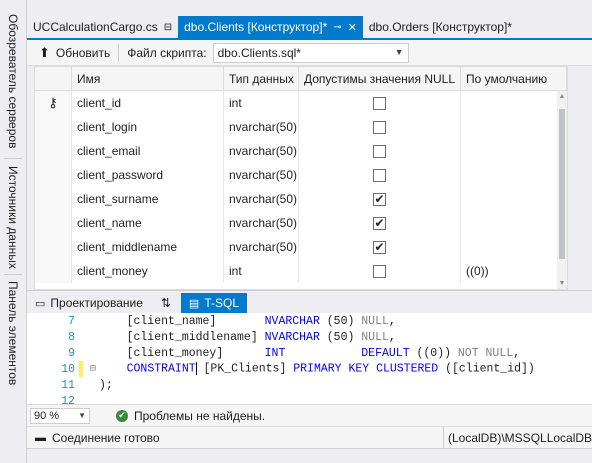 This screenshot has width=592, height=463. What do you see at coordinates (196, 369) in the screenshot?
I see `text-caret` at bounding box center [196, 369].